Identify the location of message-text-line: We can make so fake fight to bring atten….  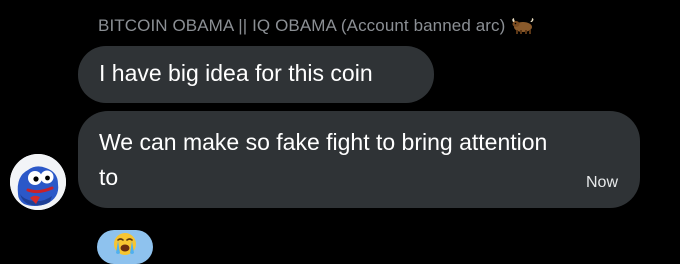
(323, 142).